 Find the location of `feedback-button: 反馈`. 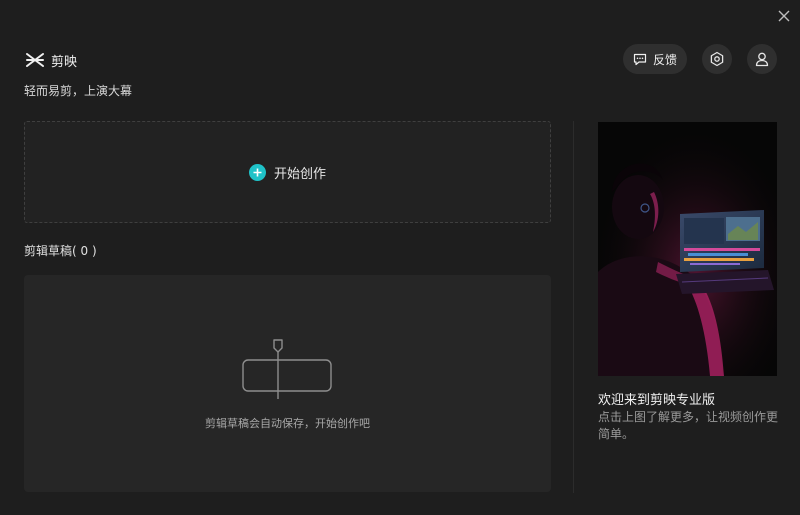

feedback-button: 反馈 is located at coordinates (655, 59).